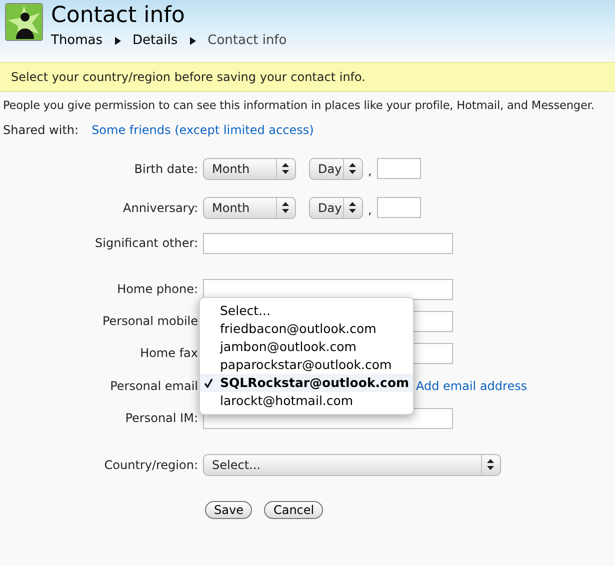 The height and width of the screenshot is (566, 615). Describe the element at coordinates (294, 509) in the screenshot. I see `form-button: Cancel` at that location.